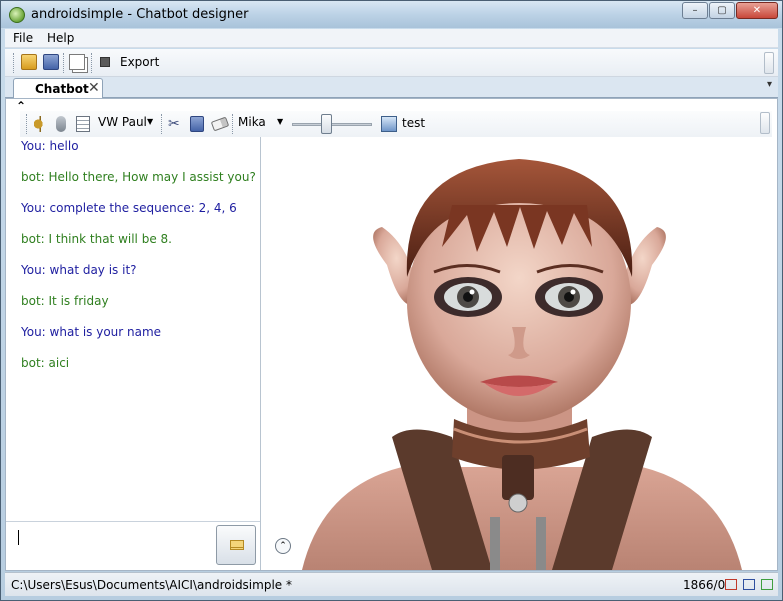 The height and width of the screenshot is (601, 783). I want to click on tab-list-dropdown-icon: ▾, so click(769, 84).